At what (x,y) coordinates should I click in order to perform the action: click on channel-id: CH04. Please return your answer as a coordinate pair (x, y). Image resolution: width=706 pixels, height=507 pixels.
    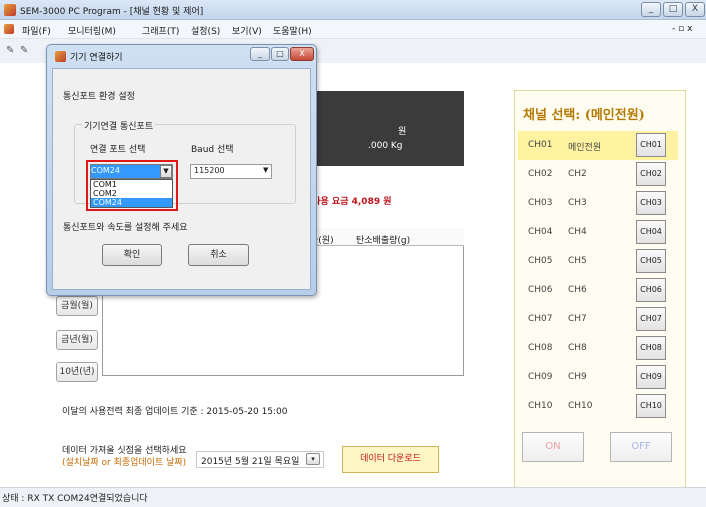
    Looking at the image, I should click on (540, 232).